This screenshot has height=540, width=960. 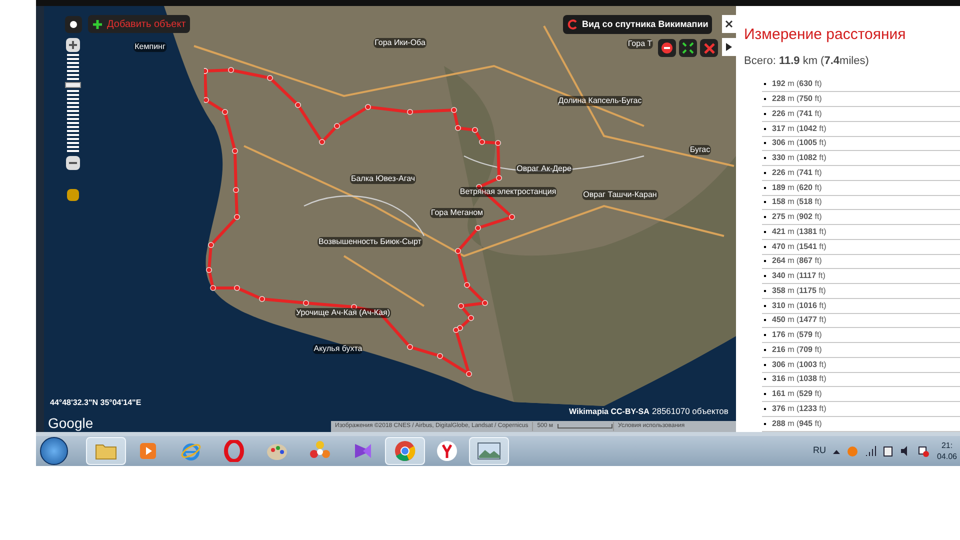 What do you see at coordinates (797, 261) in the screenshot?
I see `segment-distance: 264 m (867 ft)` at bounding box center [797, 261].